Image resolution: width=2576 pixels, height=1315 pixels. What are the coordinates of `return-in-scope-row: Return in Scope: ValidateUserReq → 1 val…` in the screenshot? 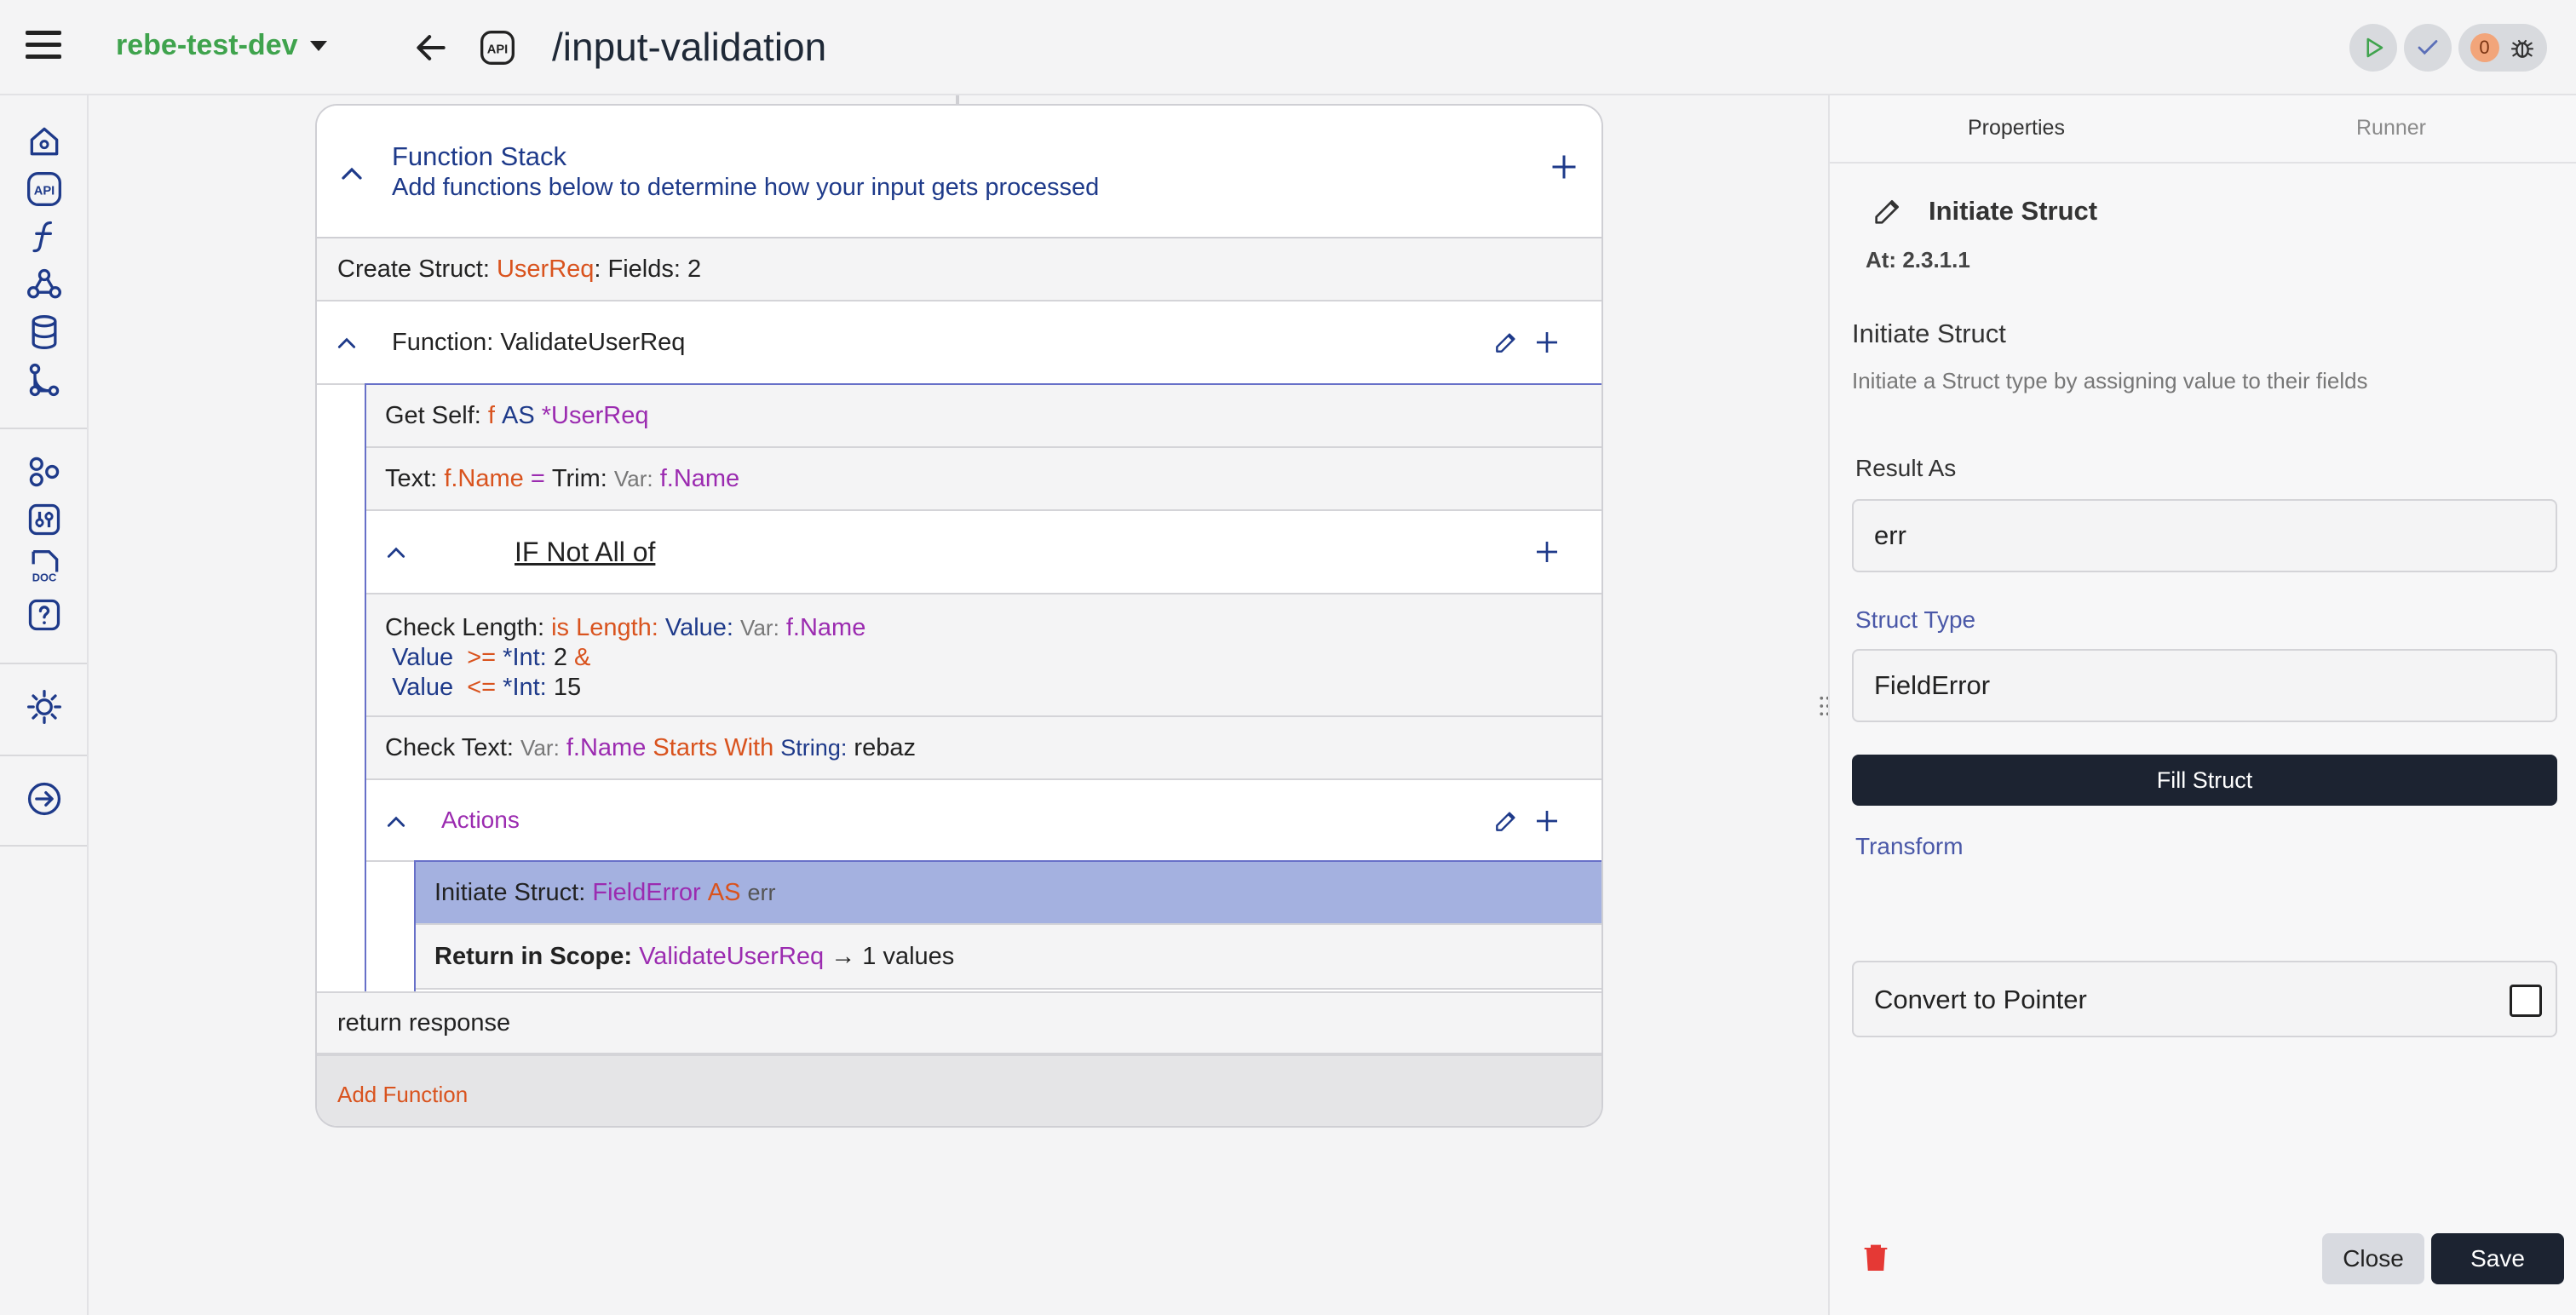 It's located at (1009, 957).